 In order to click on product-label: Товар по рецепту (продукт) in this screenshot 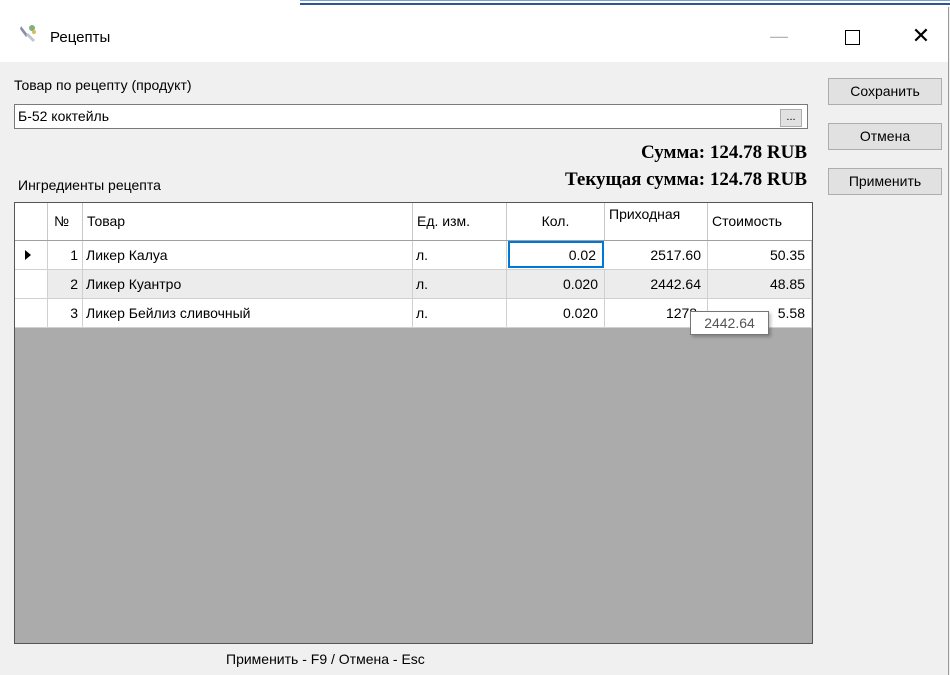, I will do `click(103, 85)`.